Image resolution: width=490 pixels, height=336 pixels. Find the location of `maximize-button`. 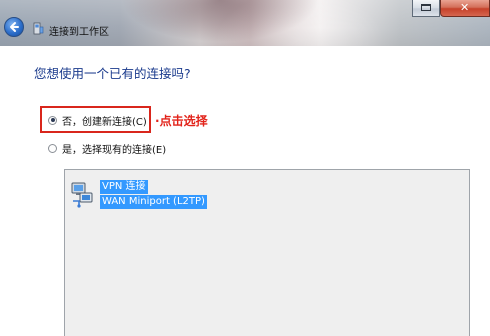

maximize-button is located at coordinates (426, 8).